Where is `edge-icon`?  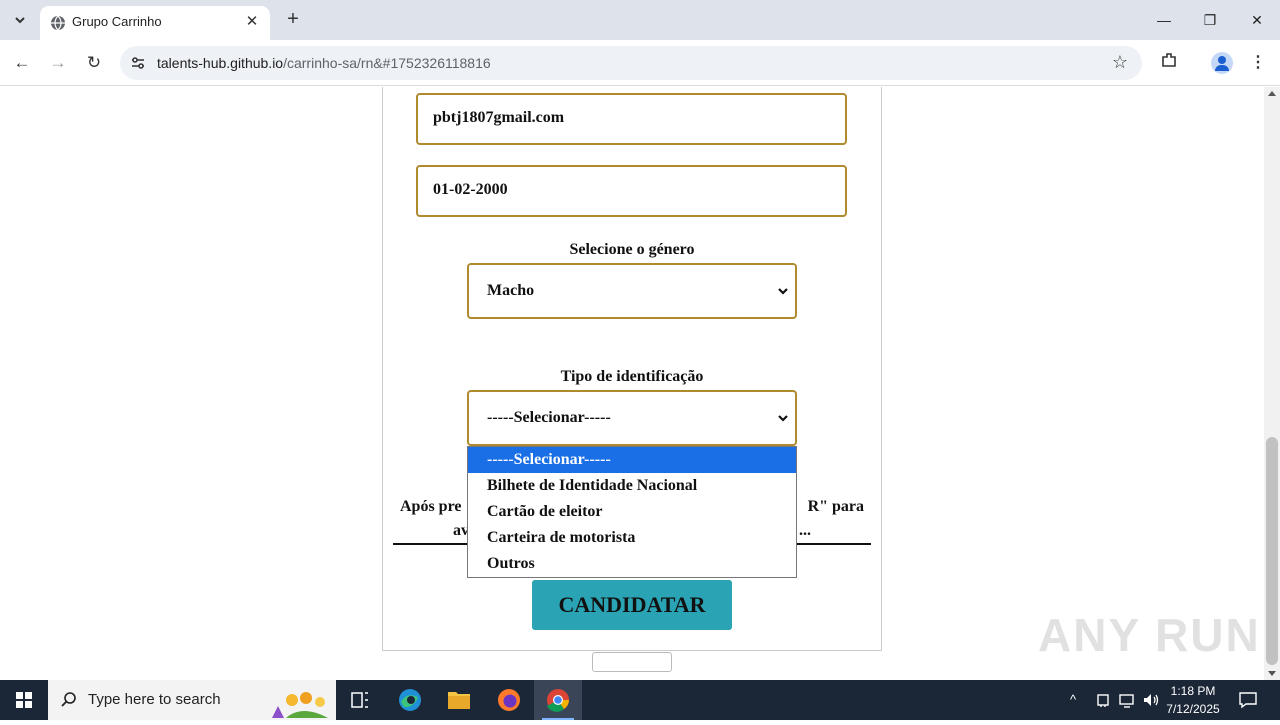 edge-icon is located at coordinates (410, 700).